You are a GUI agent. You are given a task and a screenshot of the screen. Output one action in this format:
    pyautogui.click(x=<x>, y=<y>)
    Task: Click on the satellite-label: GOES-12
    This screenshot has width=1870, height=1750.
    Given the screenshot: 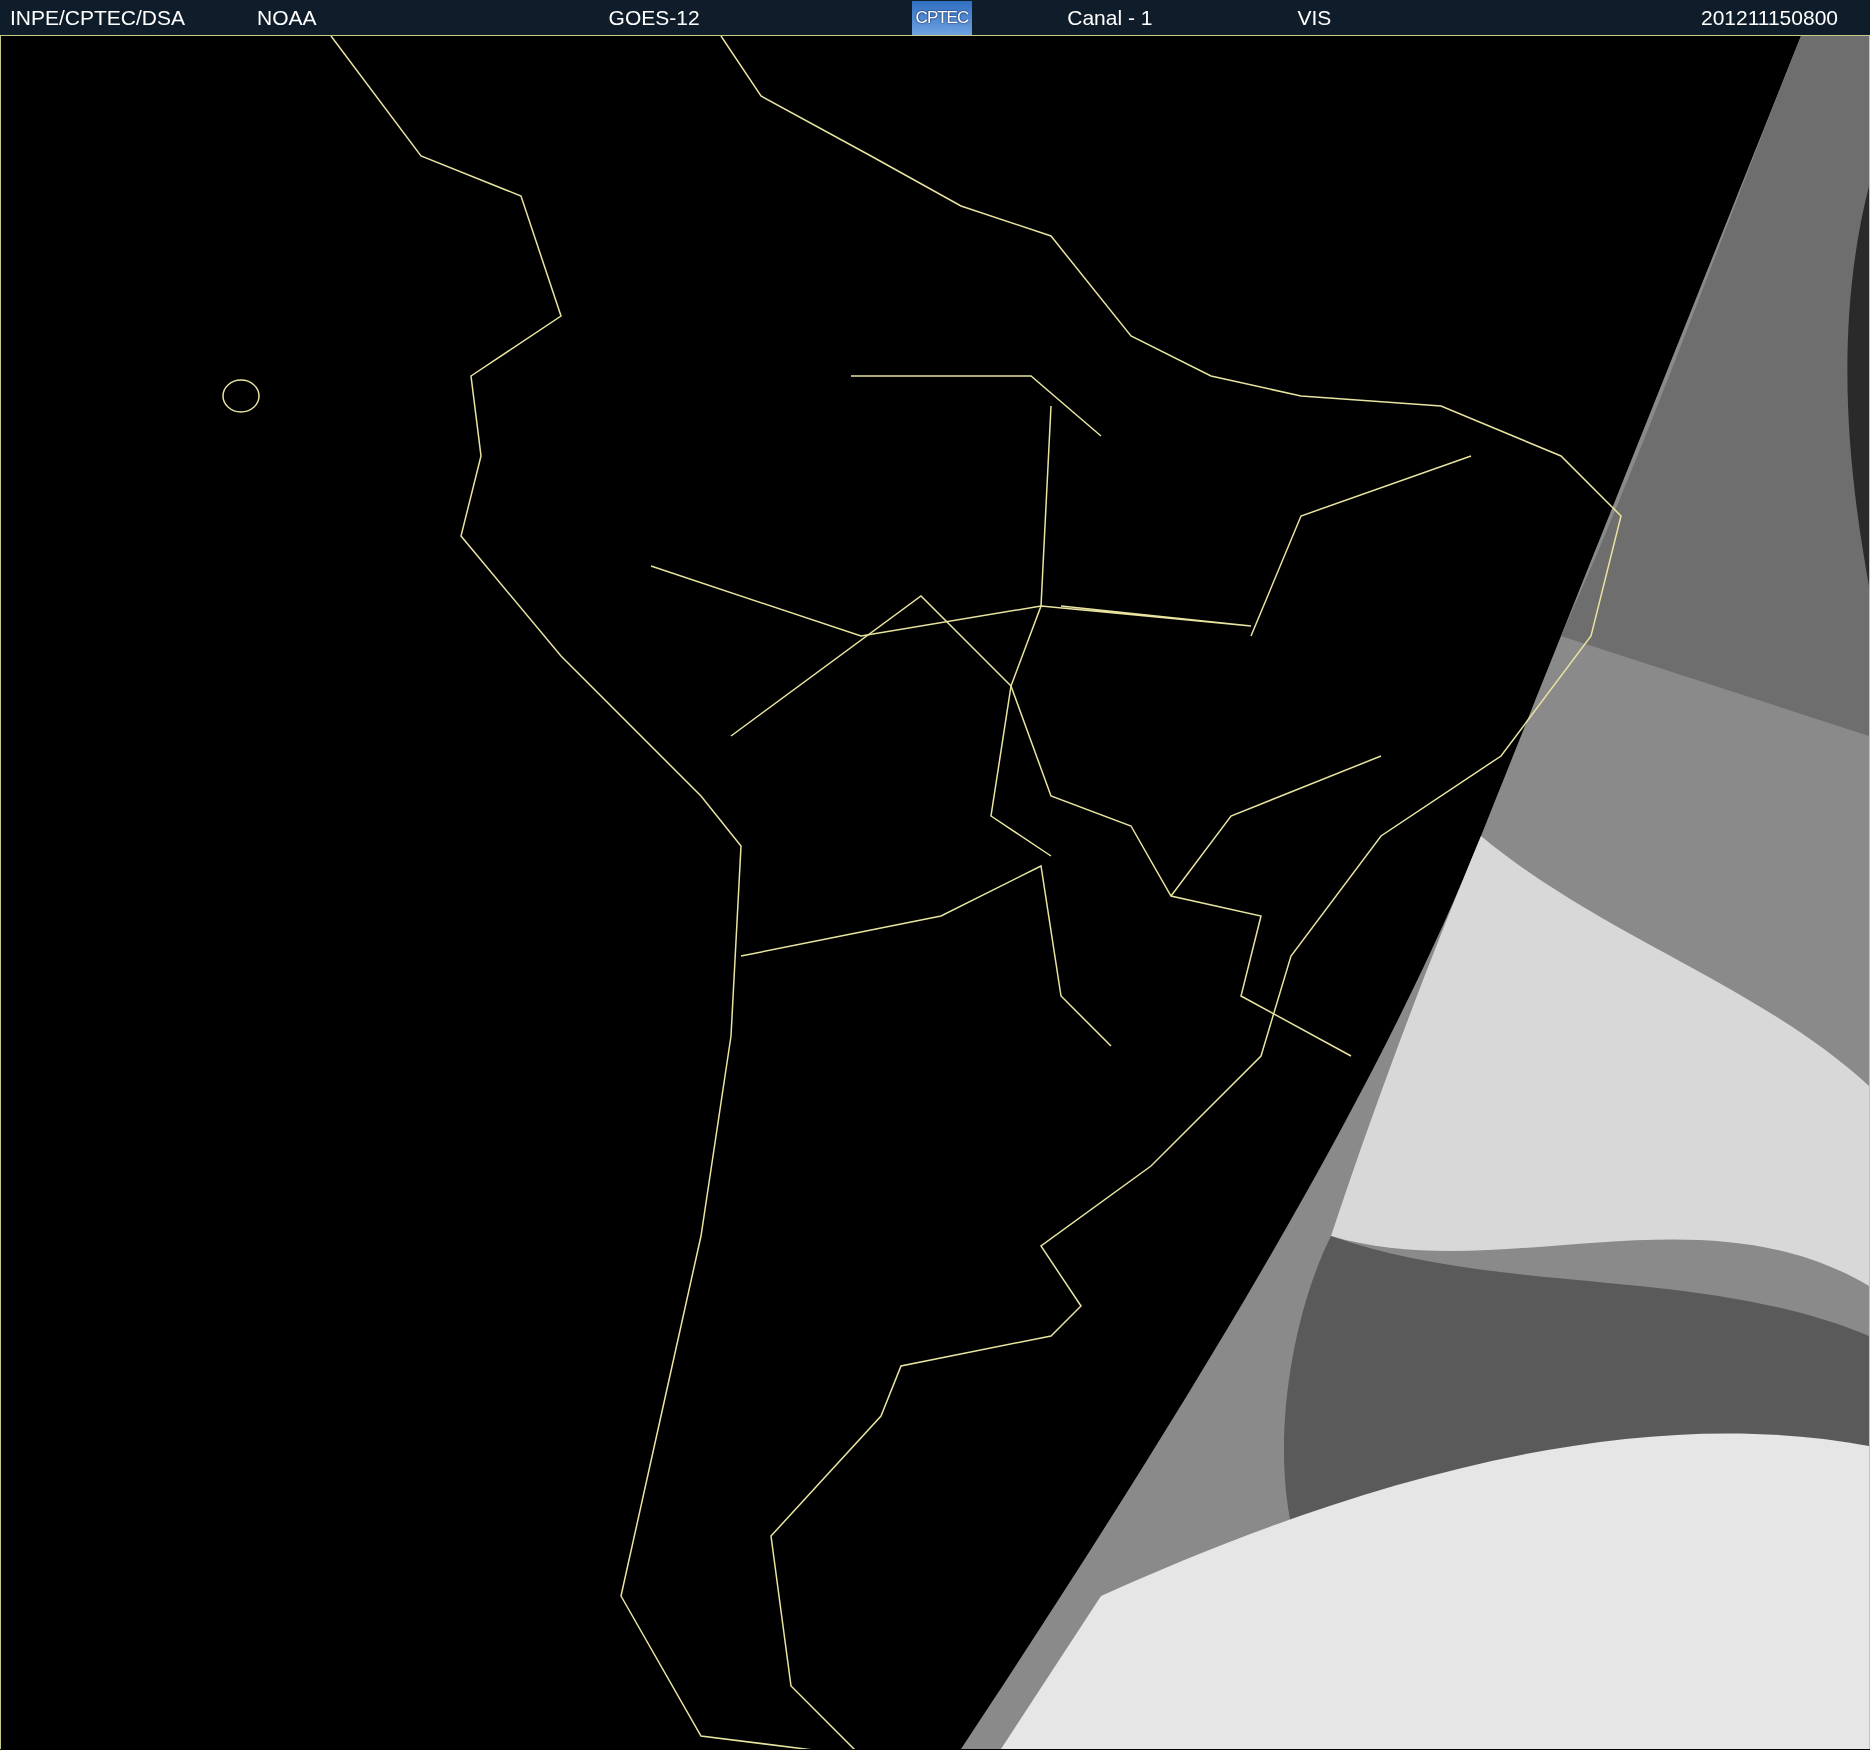 What is the action you would take?
    pyautogui.click(x=654, y=17)
    